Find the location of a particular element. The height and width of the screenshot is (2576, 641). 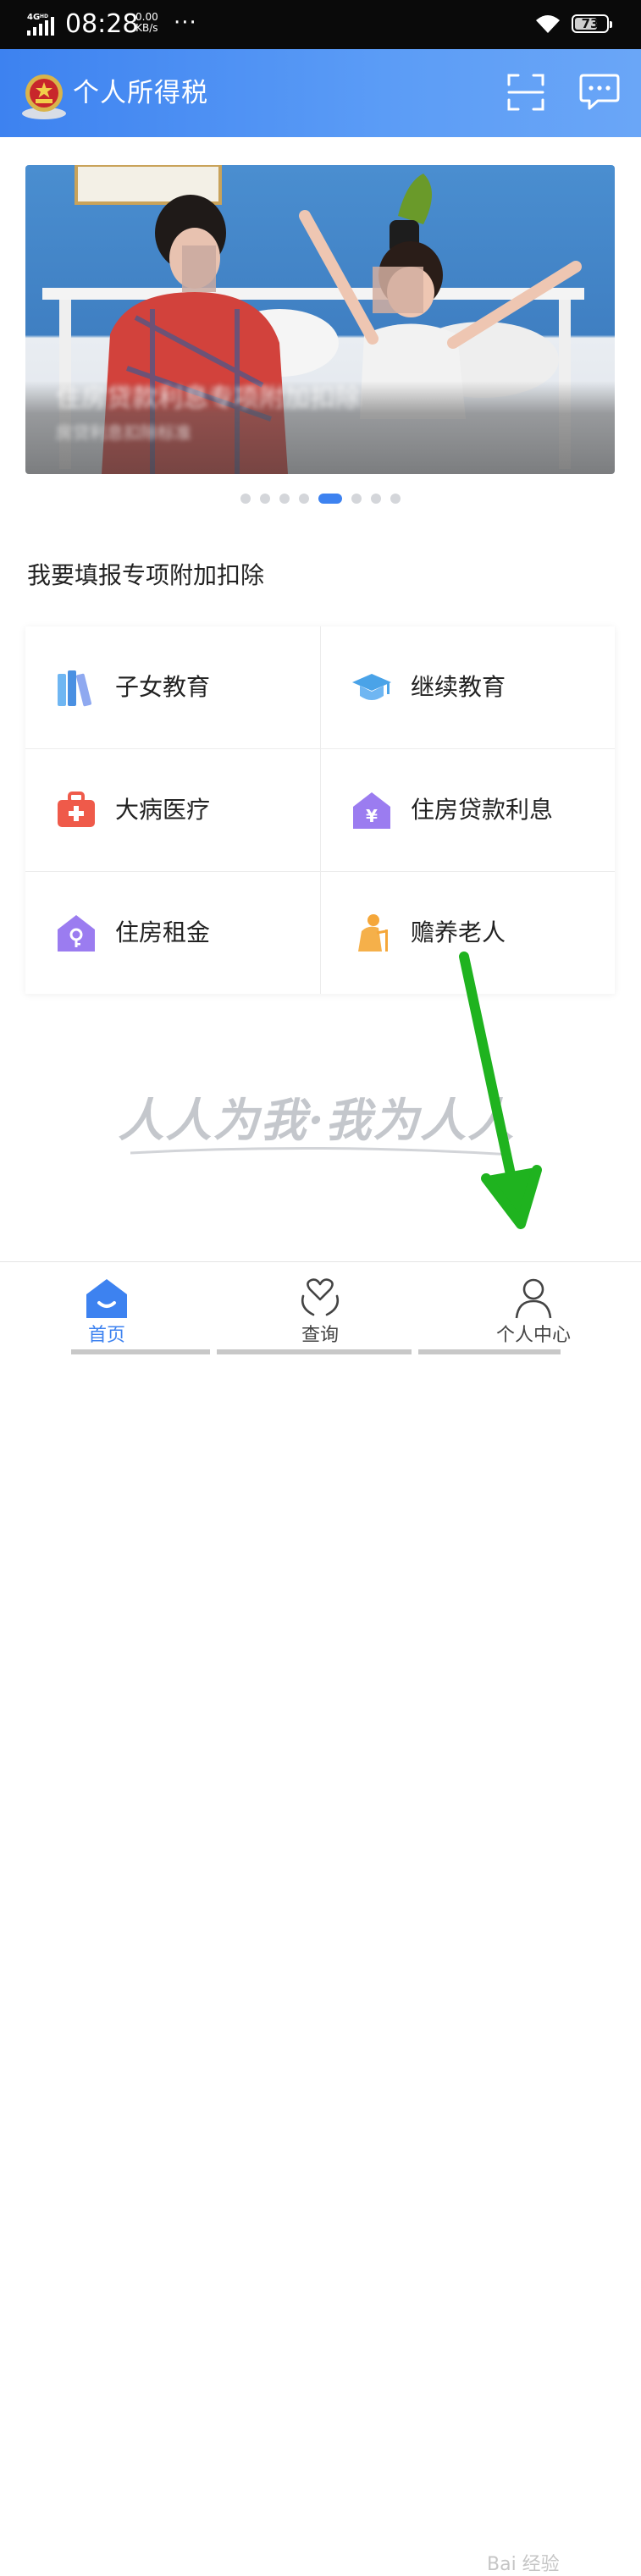

deduction-item-housing-rent: 住房租金 is located at coordinates (172, 933).